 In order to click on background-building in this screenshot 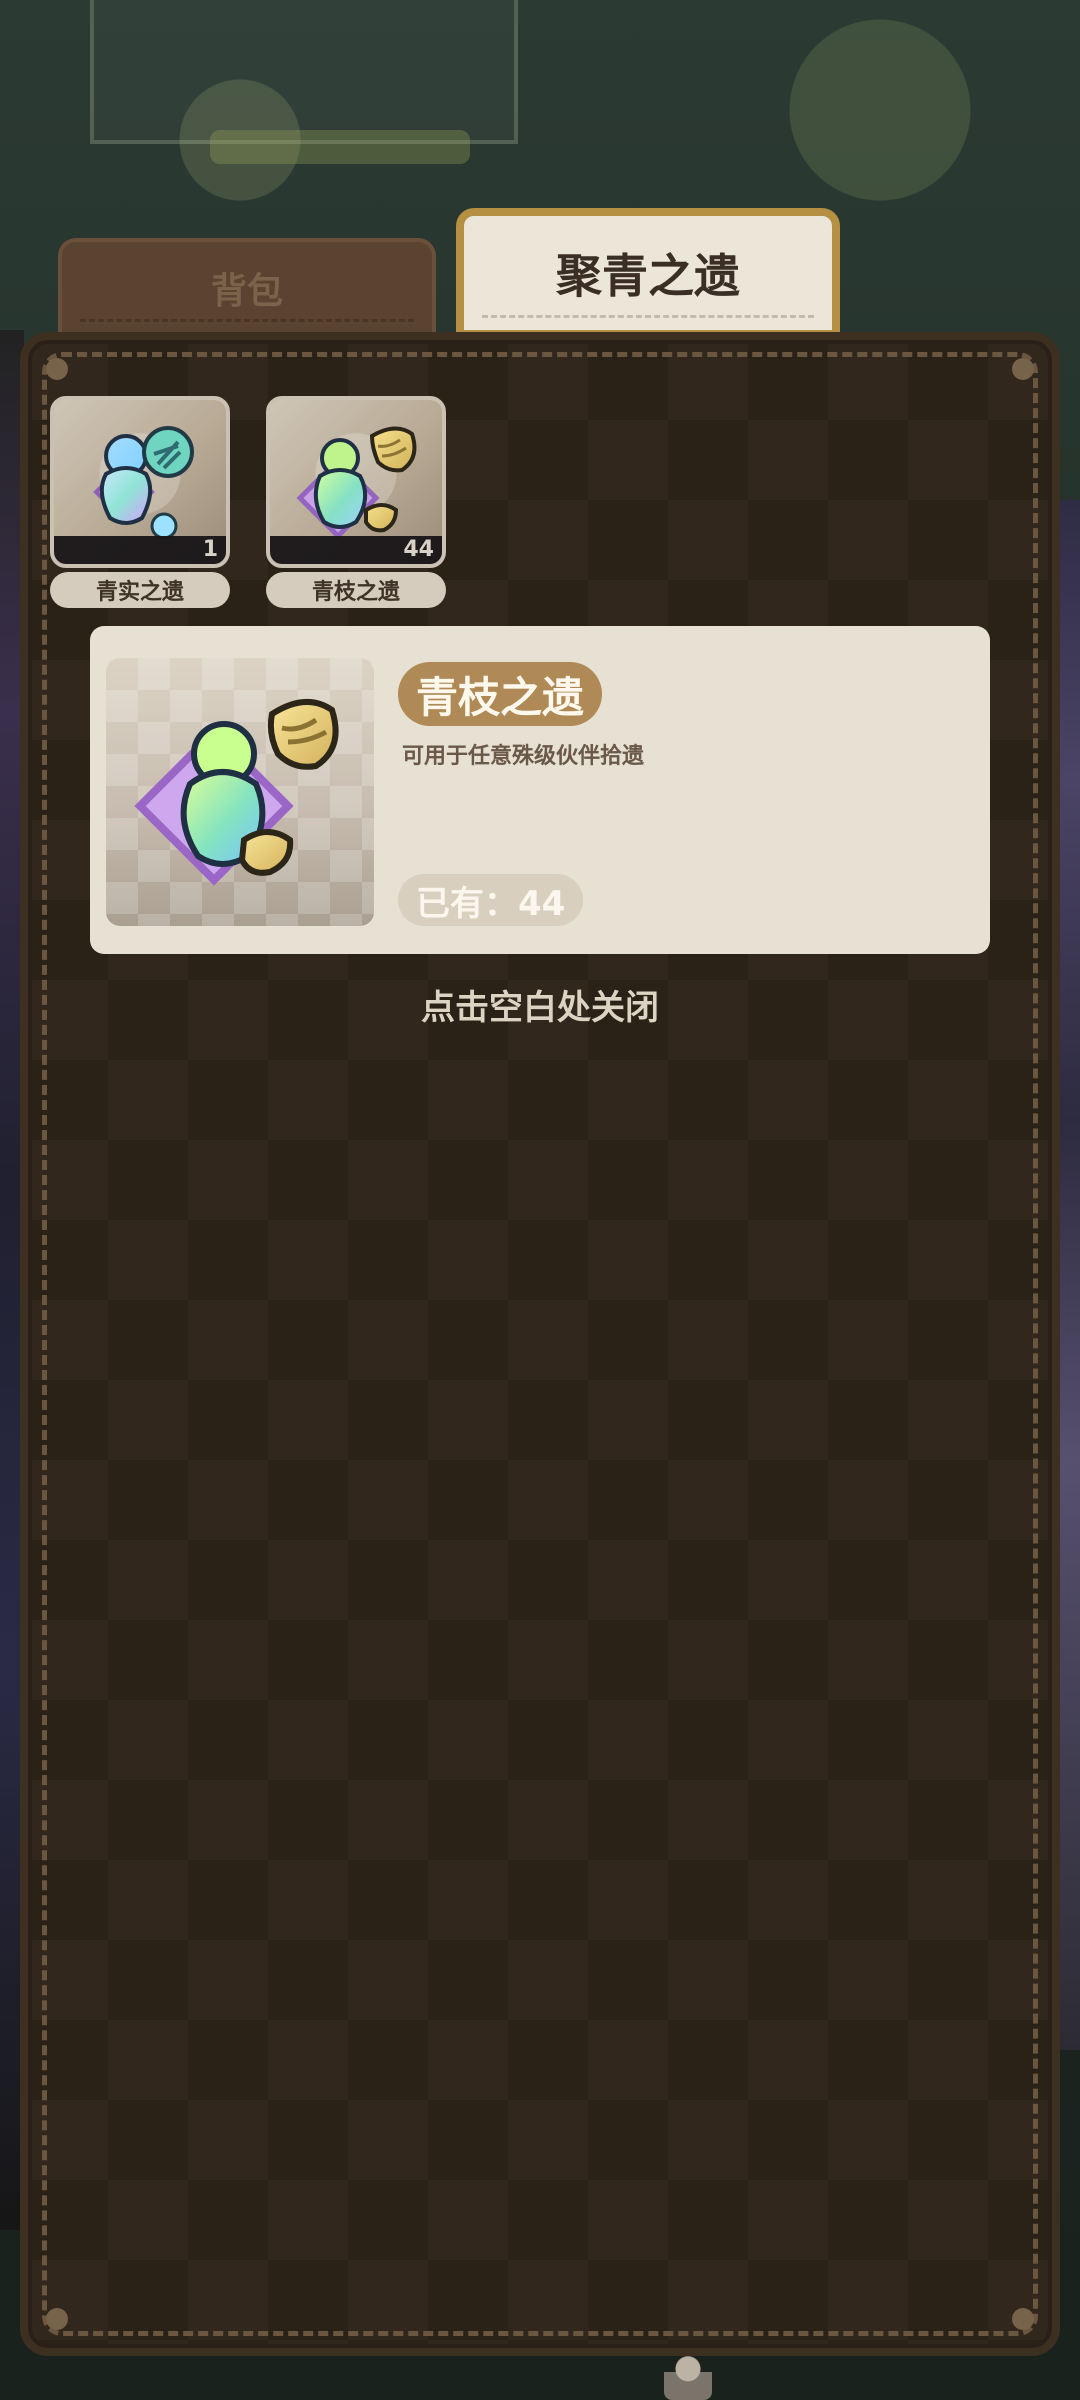, I will do `click(304, 72)`.